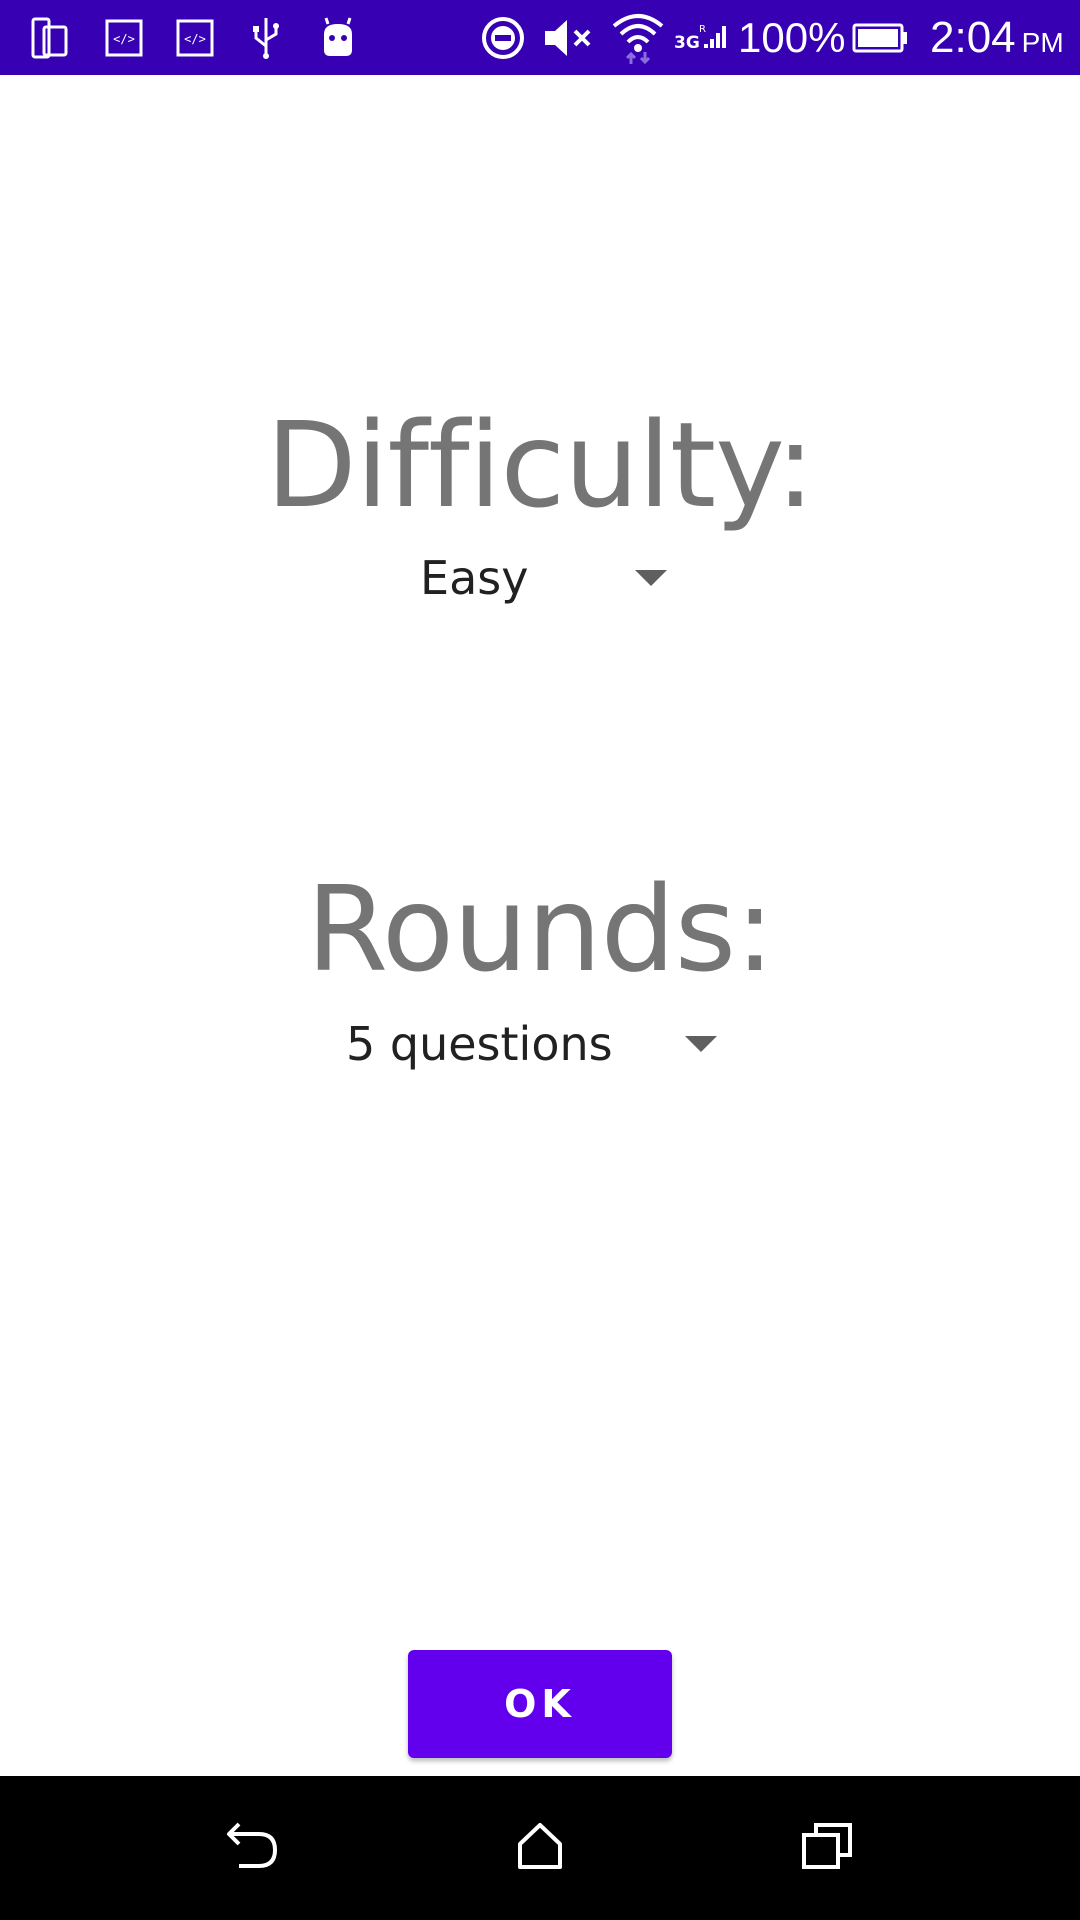 The height and width of the screenshot is (1920, 1080). What do you see at coordinates (1042, 42) in the screenshot?
I see `clock-ampm: PM` at bounding box center [1042, 42].